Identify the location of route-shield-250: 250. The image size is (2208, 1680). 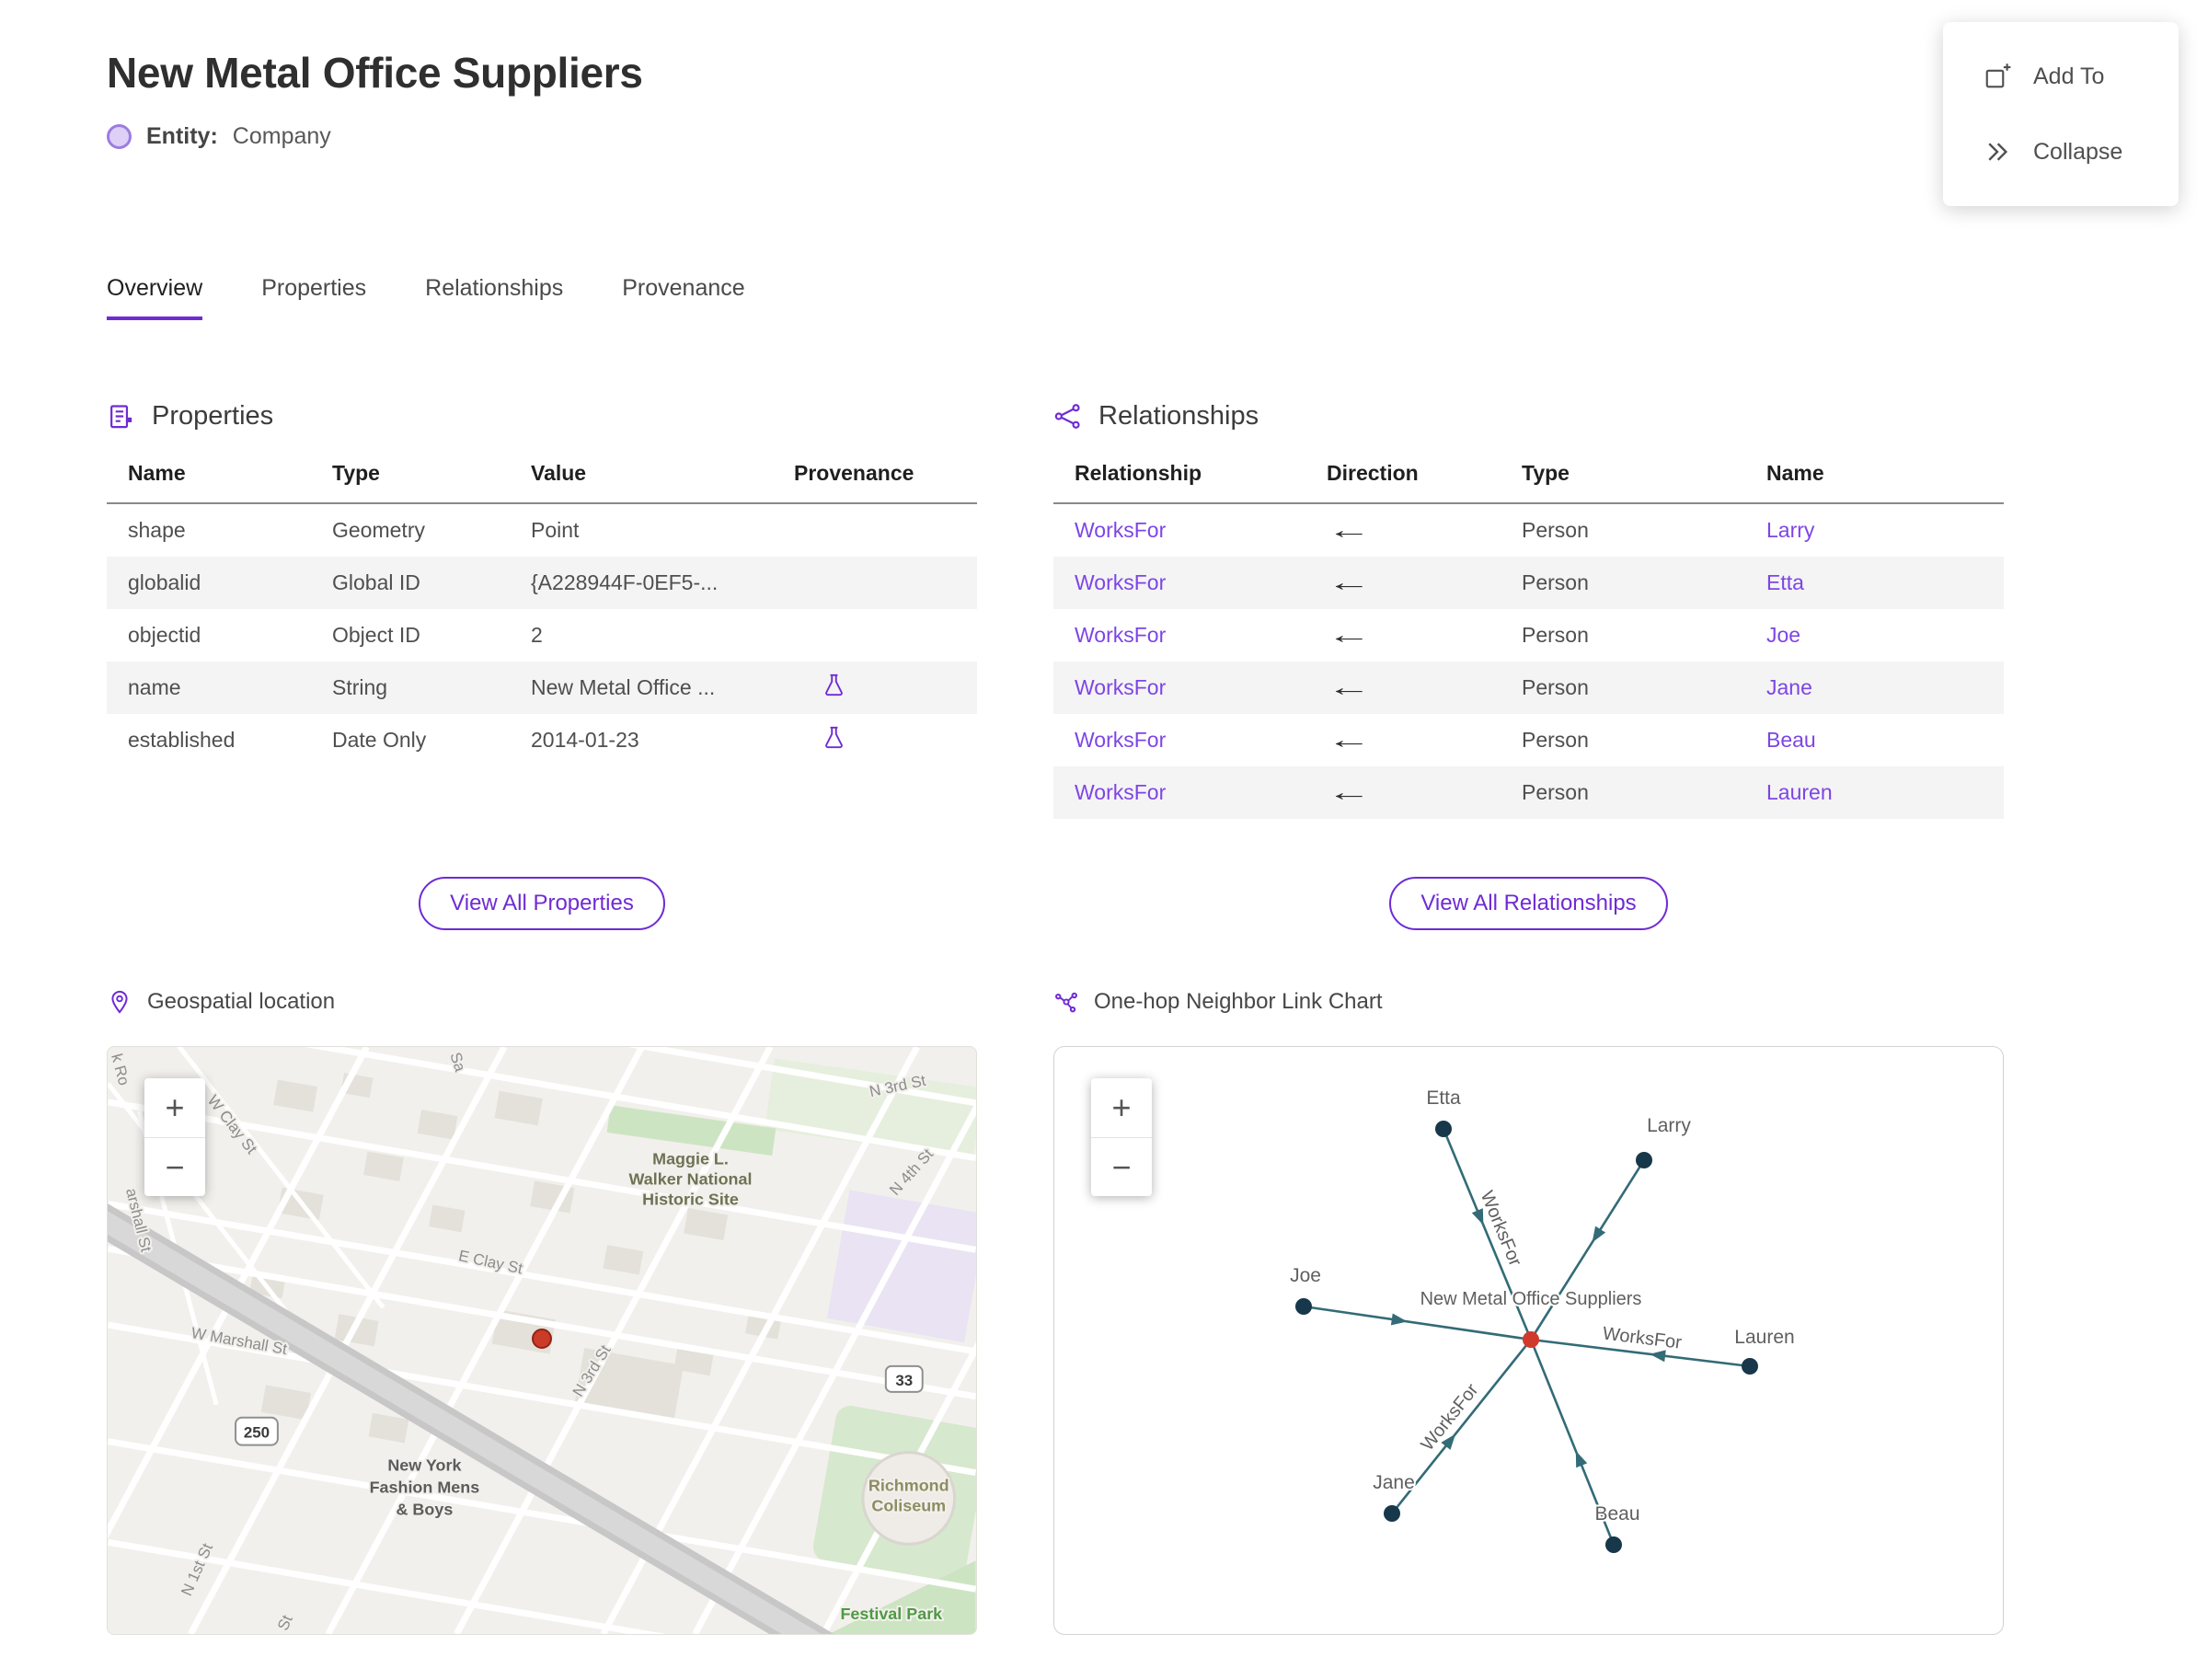
(257, 1431).